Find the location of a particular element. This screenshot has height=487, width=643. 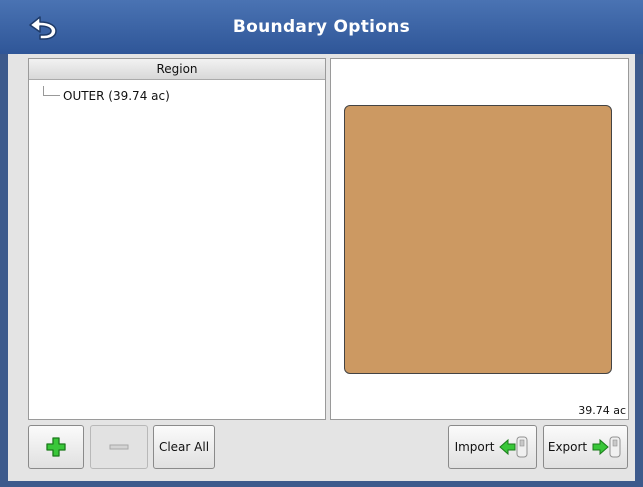

import-button: Import is located at coordinates (492, 447).